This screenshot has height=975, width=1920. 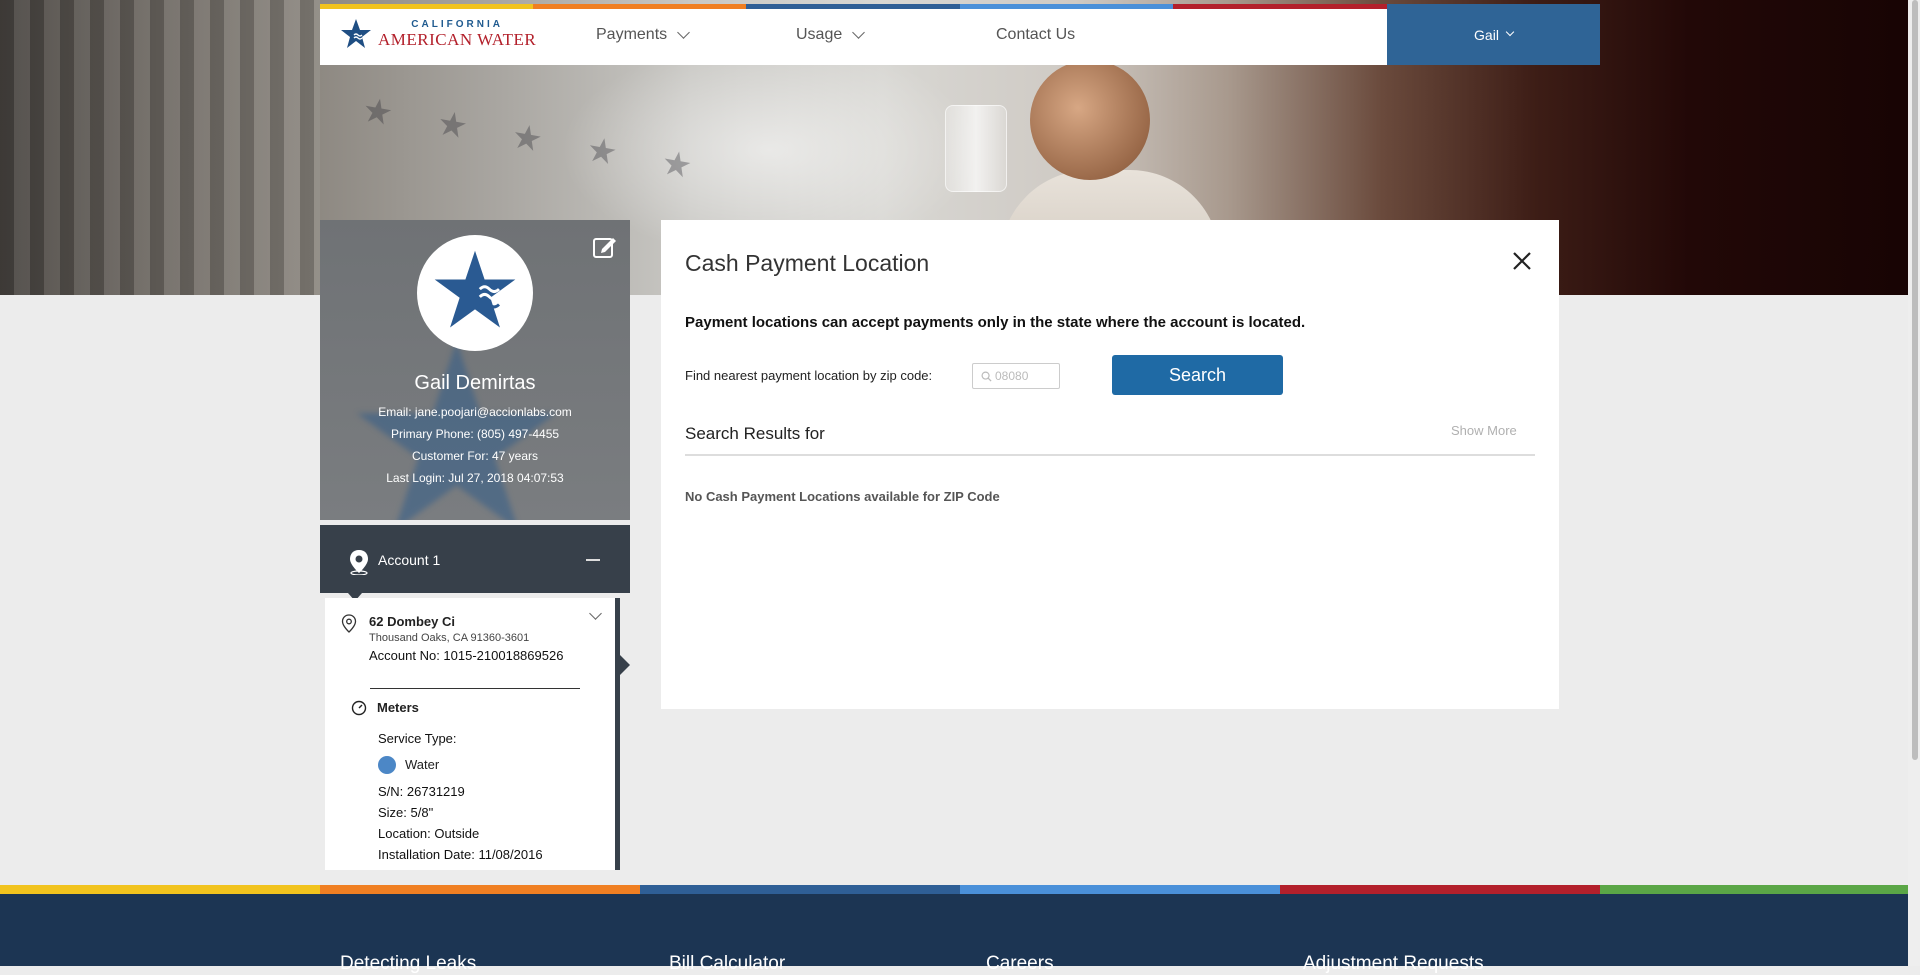 I want to click on profile-email: Email: jane.poojari@accionlabs.com, so click(x=475, y=412).